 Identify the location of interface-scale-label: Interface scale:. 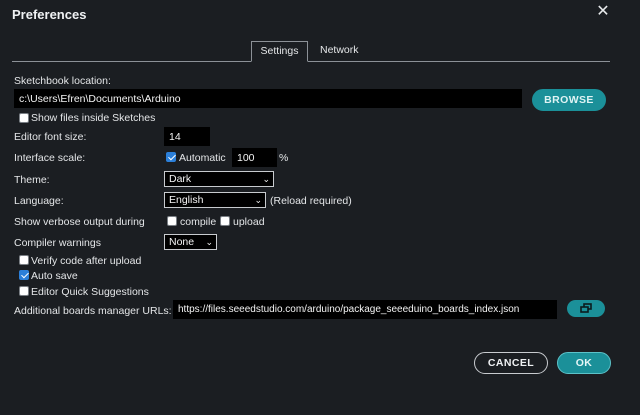
(50, 158).